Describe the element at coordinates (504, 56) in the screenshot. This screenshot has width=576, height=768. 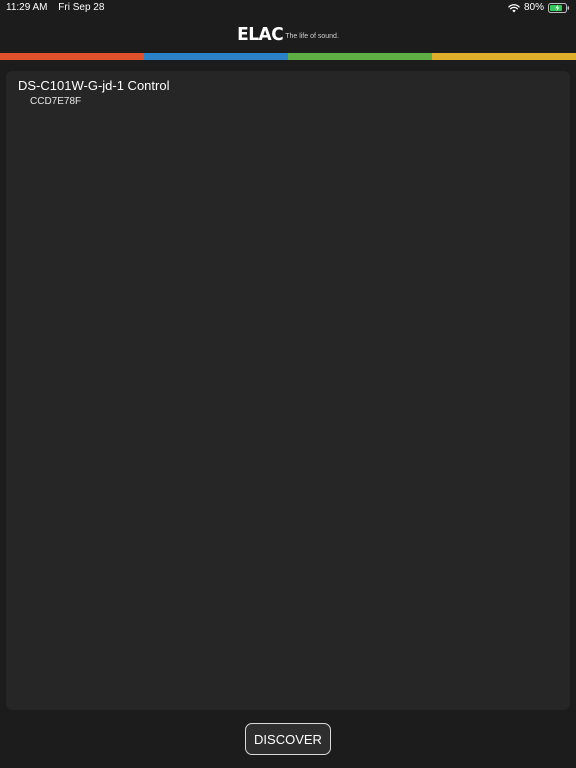
I see `stripe-yellow` at that location.